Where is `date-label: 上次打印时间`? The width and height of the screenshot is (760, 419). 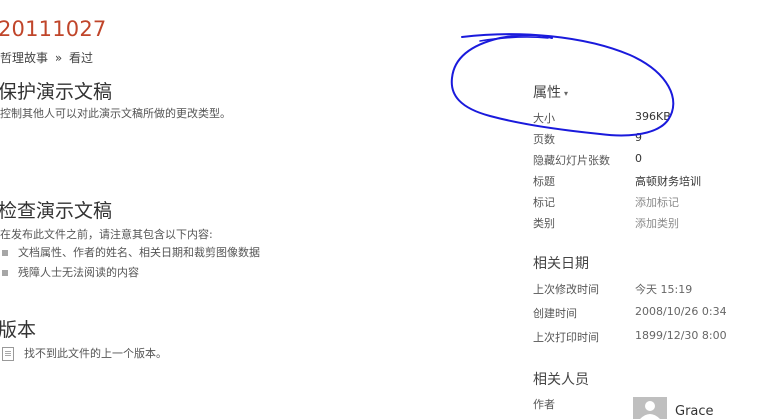
date-label: 上次打印时间 is located at coordinates (566, 337).